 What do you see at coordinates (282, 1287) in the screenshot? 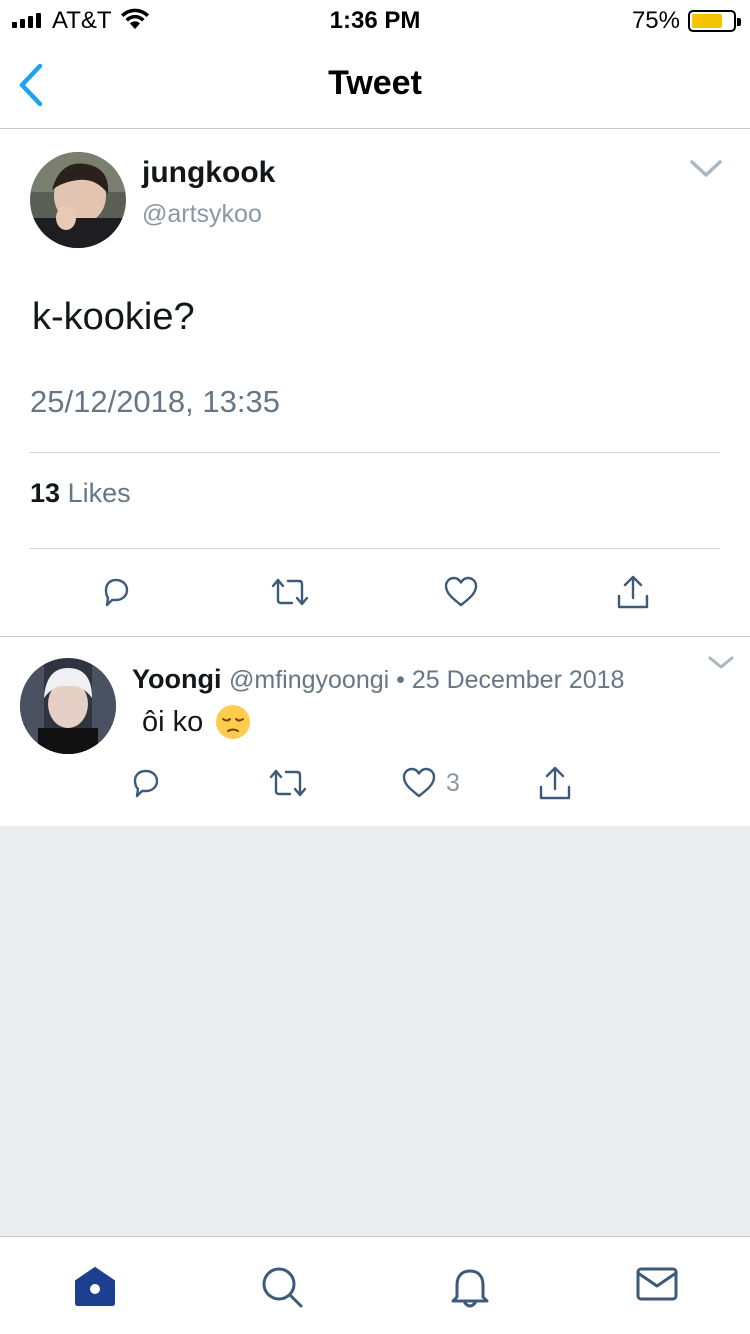
I see `search-icon` at bounding box center [282, 1287].